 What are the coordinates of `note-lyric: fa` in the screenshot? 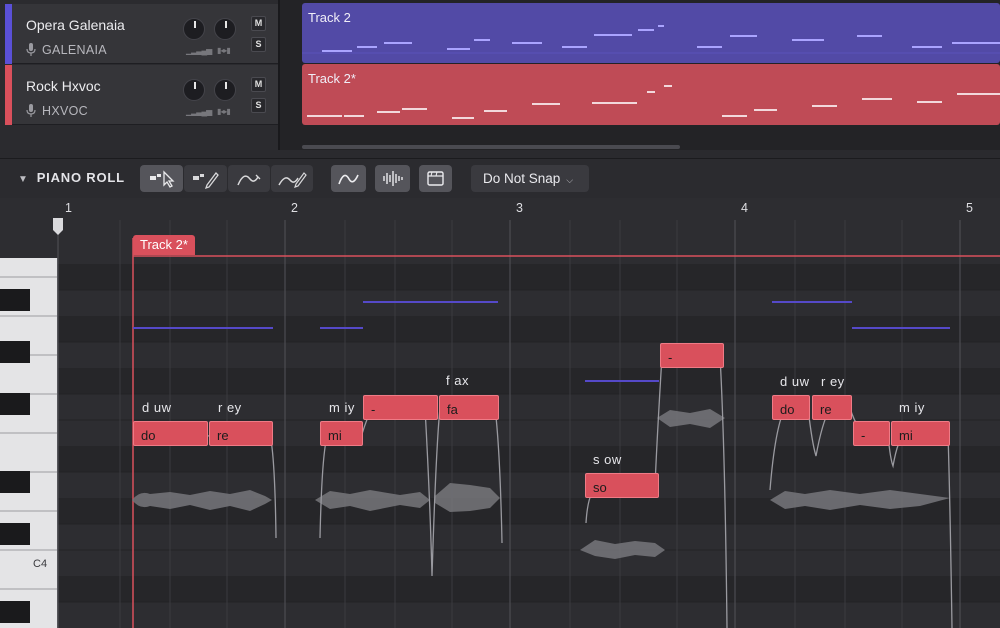 It's located at (452, 409).